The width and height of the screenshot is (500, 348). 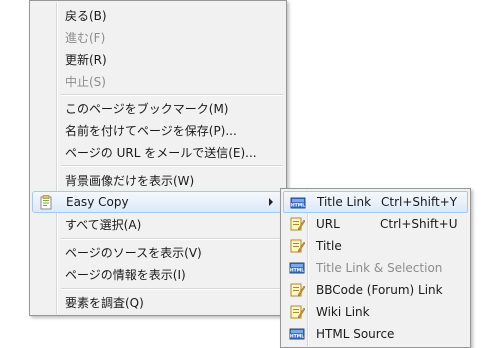 What do you see at coordinates (158, 59) in the screenshot?
I see `menu-item-reload: 更新(R)` at bounding box center [158, 59].